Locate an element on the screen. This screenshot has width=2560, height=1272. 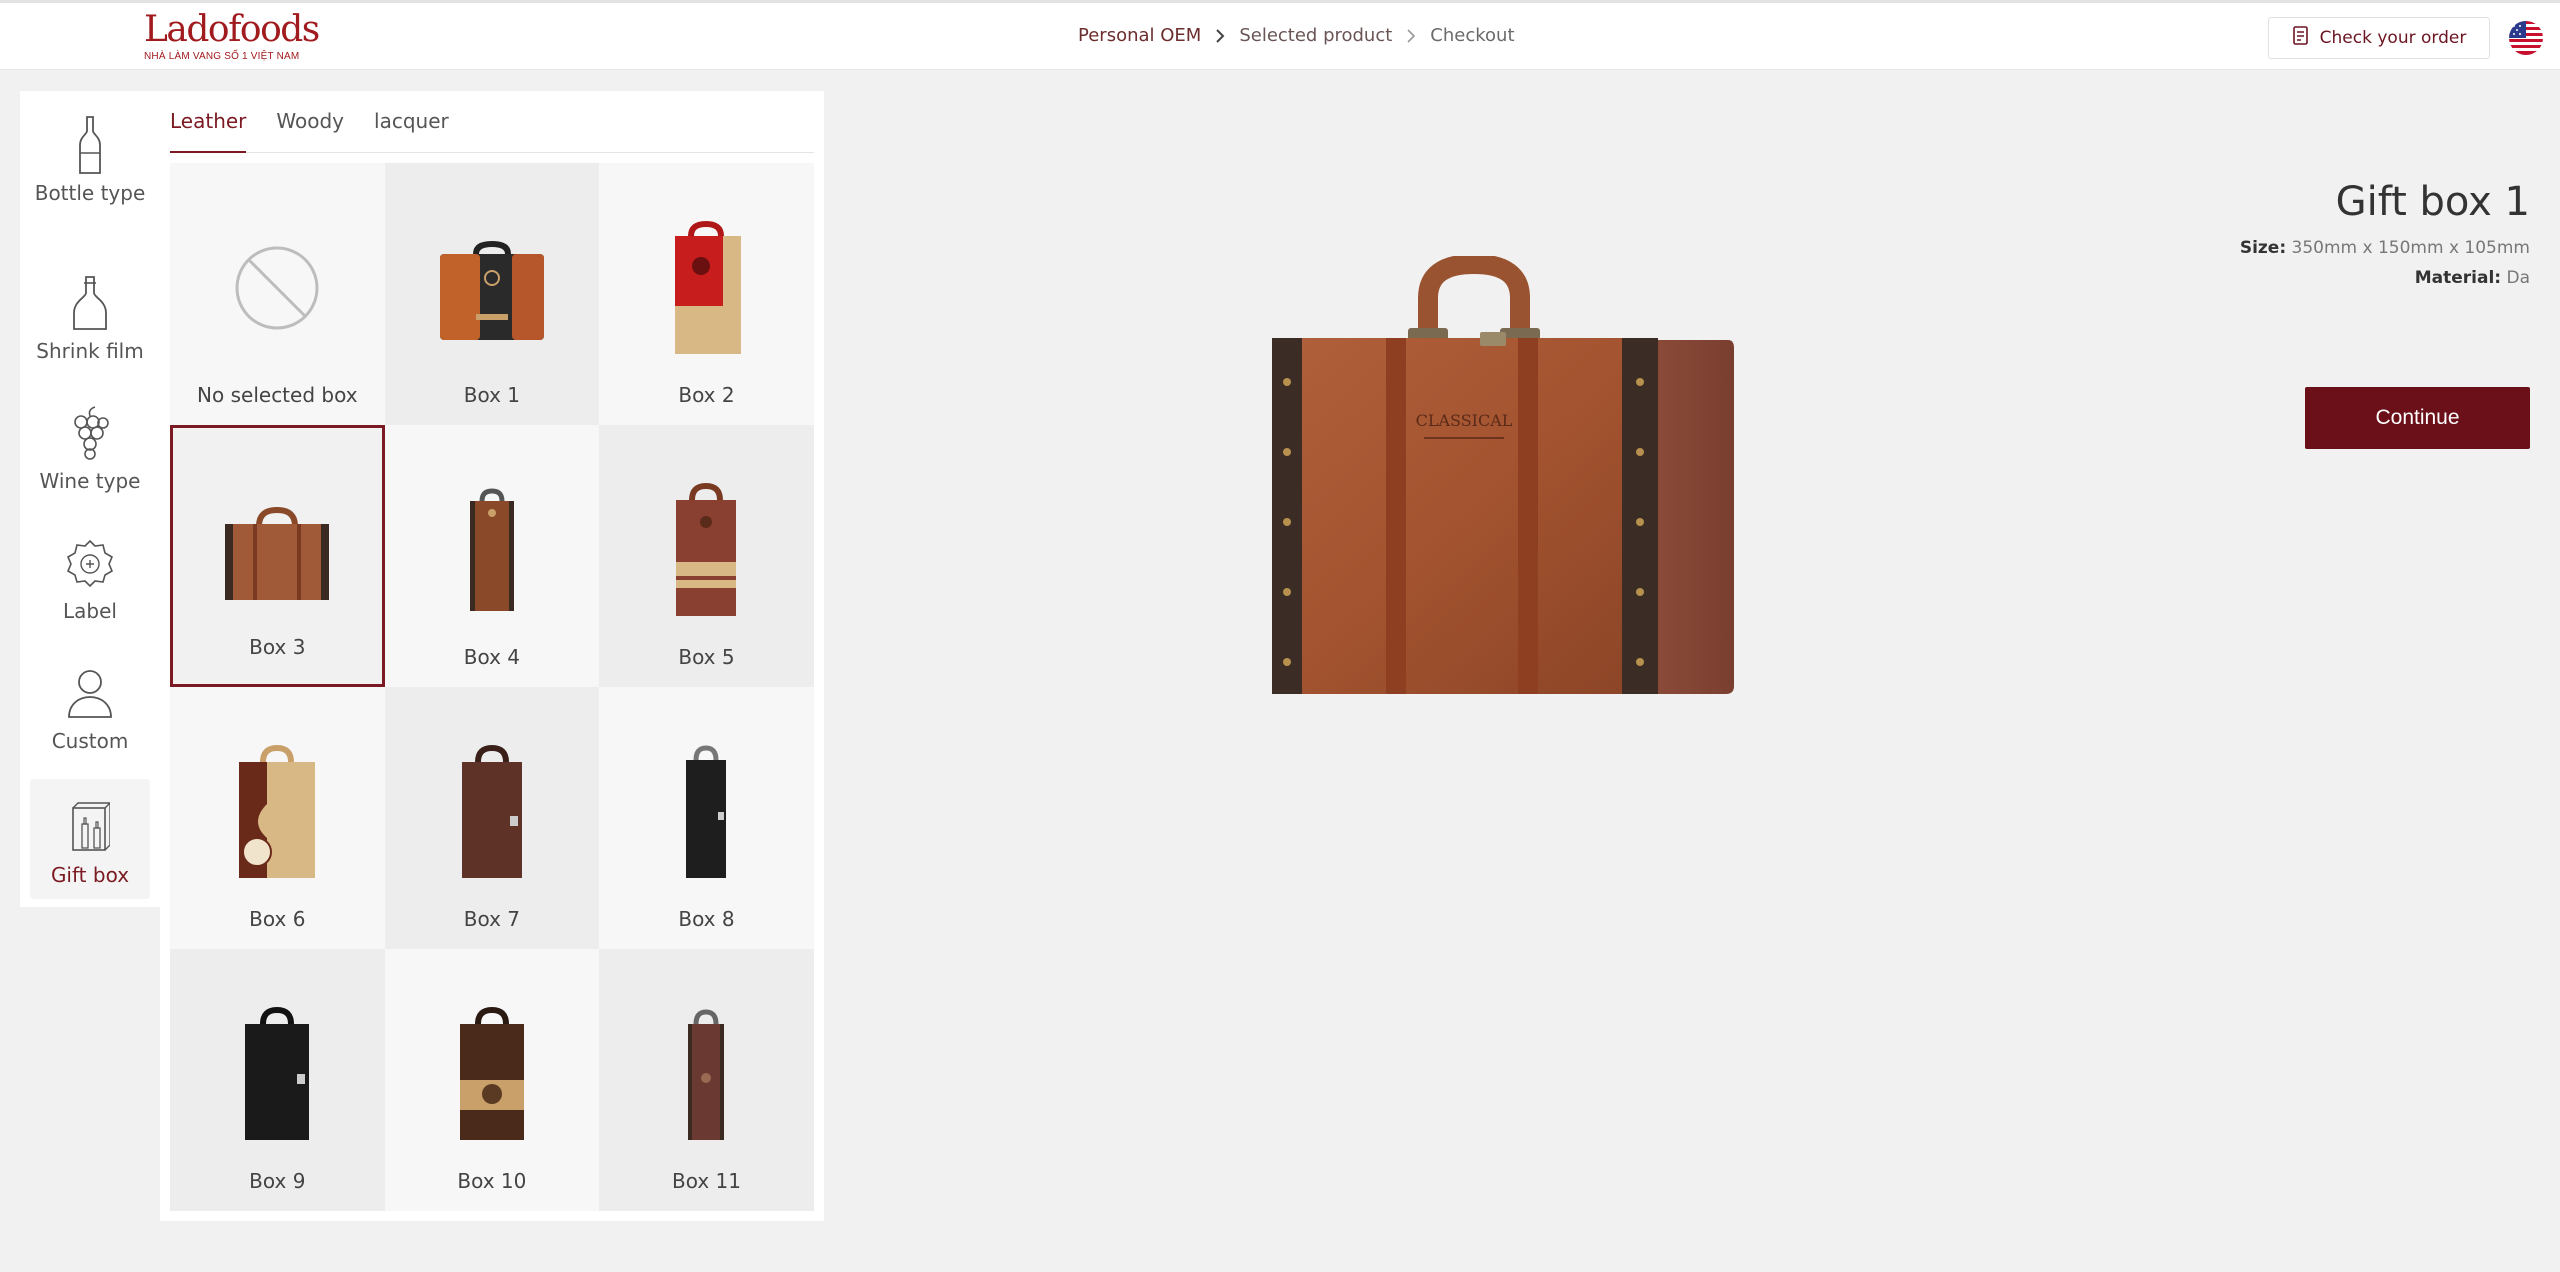
step-sidebar: Bottle type Shrink film Wine type Label is located at coordinates (90, 499).